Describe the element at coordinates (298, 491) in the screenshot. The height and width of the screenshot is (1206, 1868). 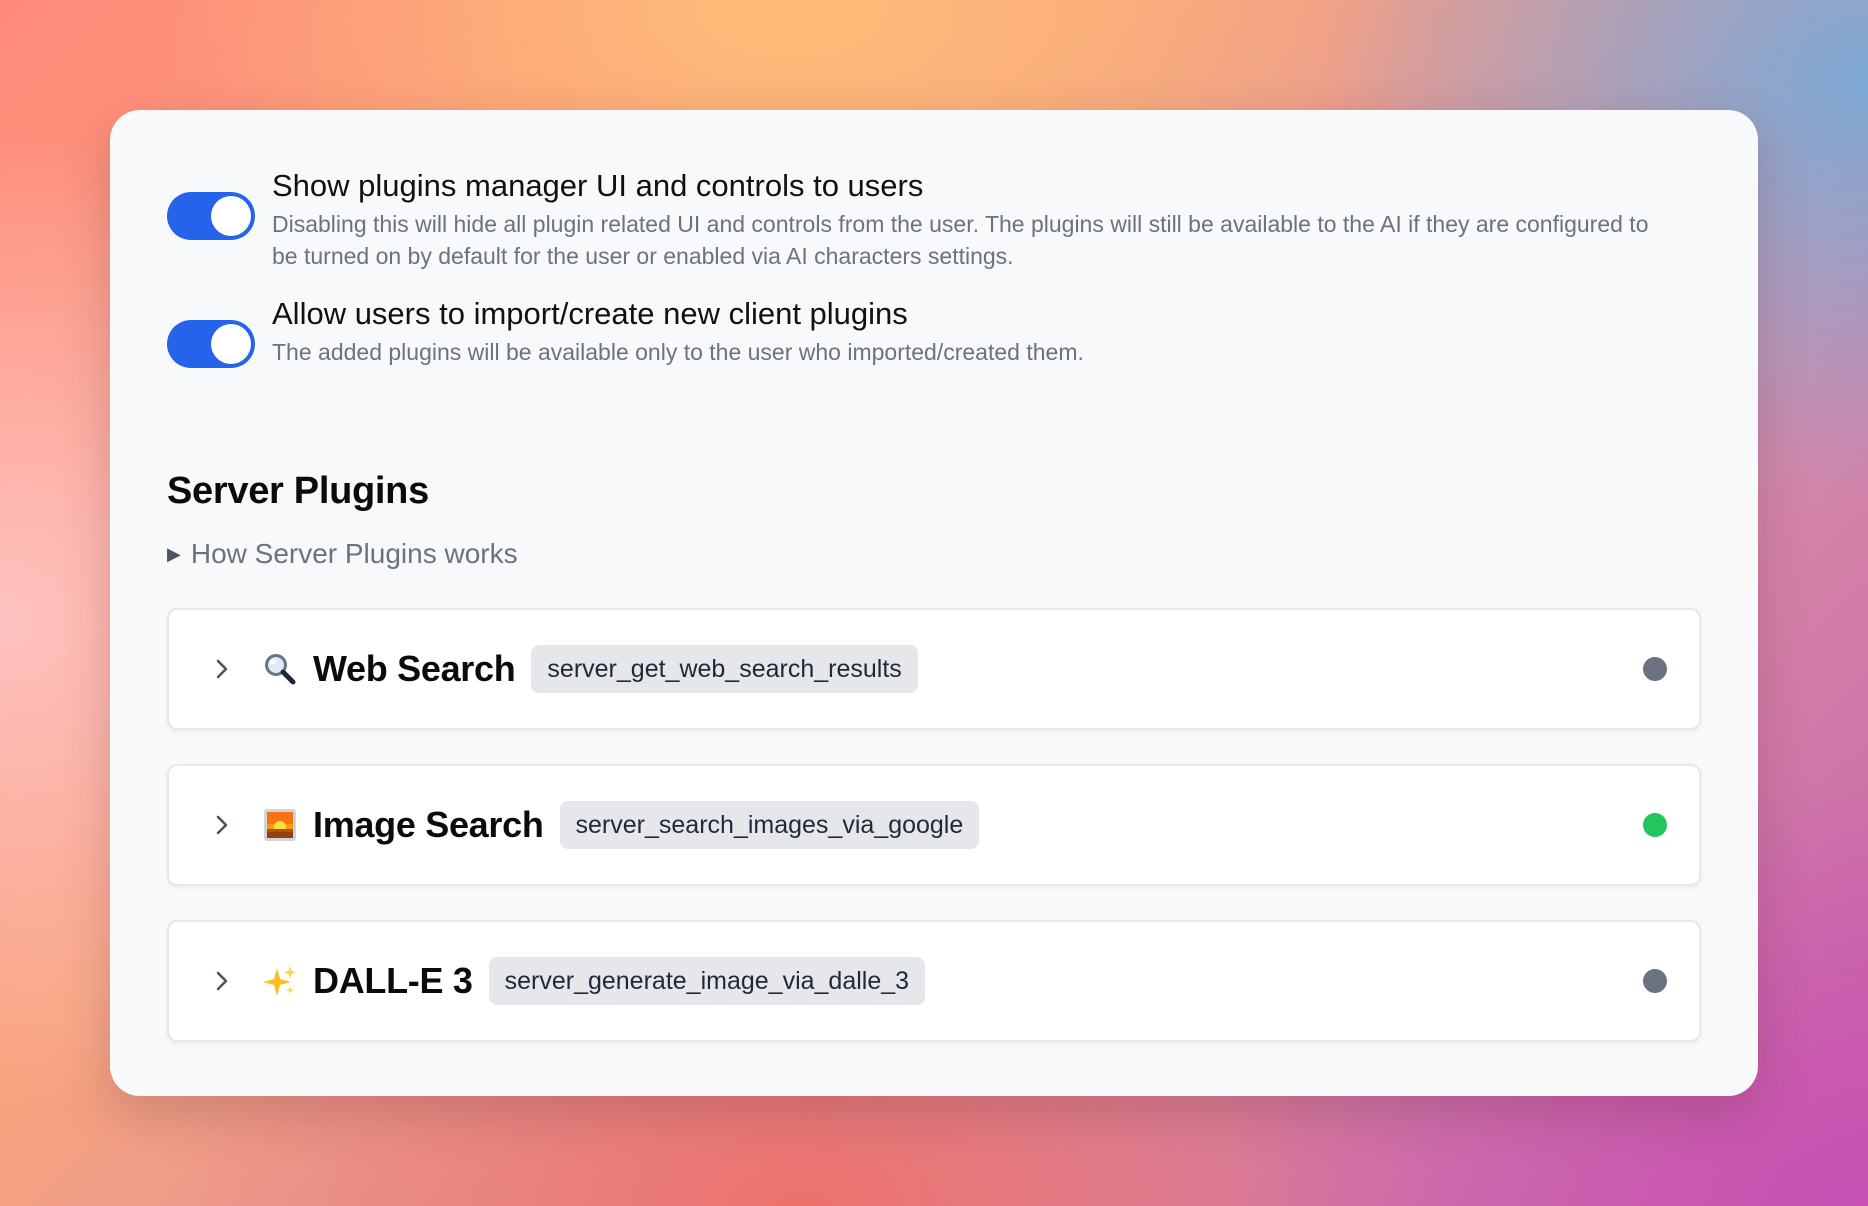
I see `section-title: Server Plugins` at that location.